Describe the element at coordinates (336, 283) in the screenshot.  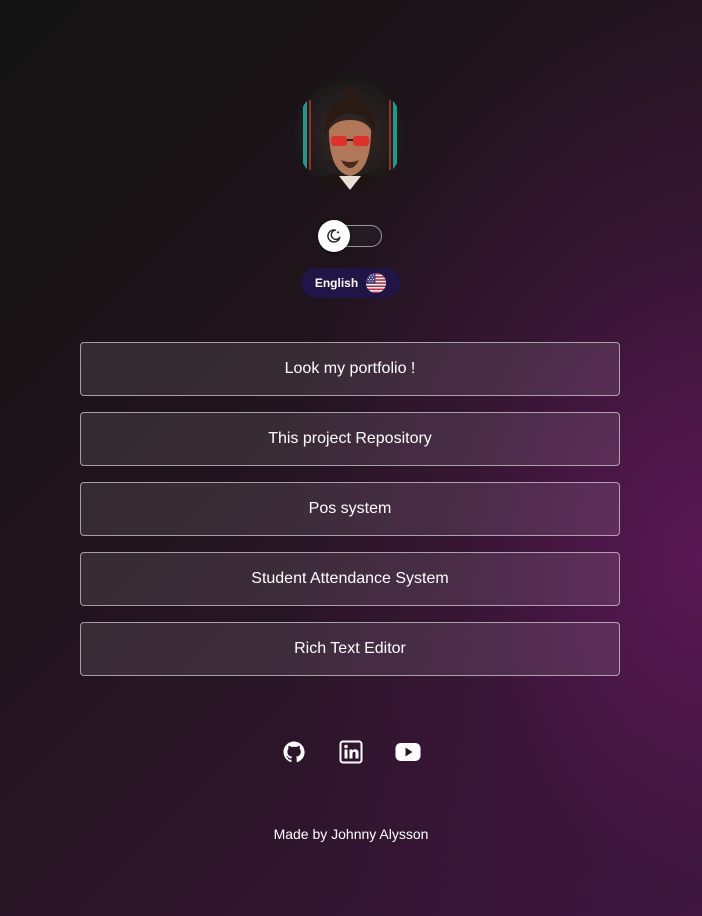
I see `language-label: English` at that location.